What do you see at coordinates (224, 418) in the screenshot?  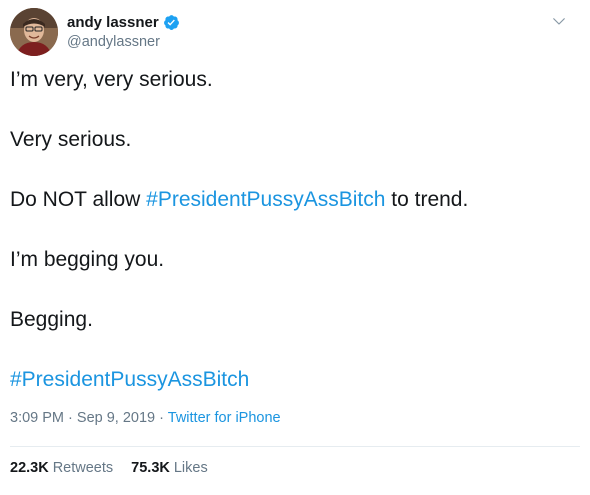 I see `tweet-source-link: Twitter for iPhone` at bounding box center [224, 418].